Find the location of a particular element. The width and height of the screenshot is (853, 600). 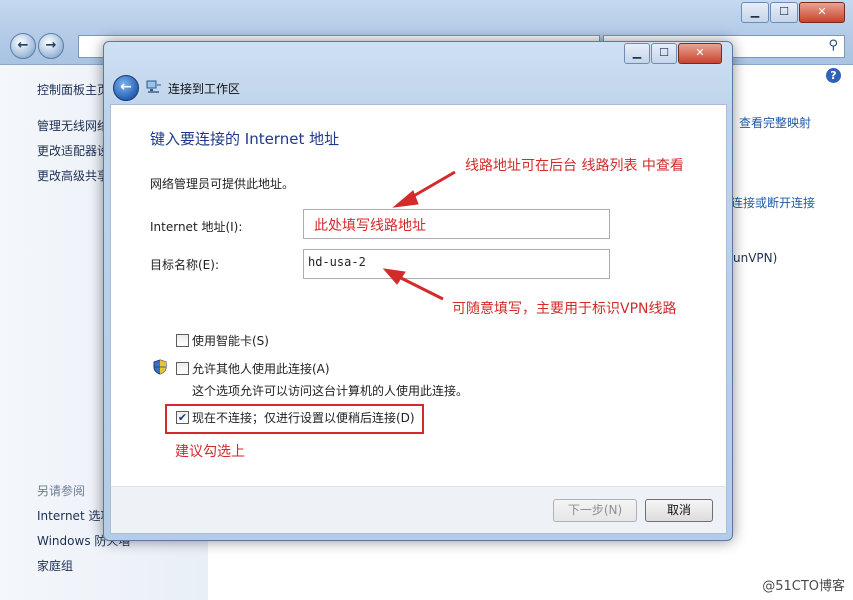

arrowhead-name is located at coordinates (394, 276).